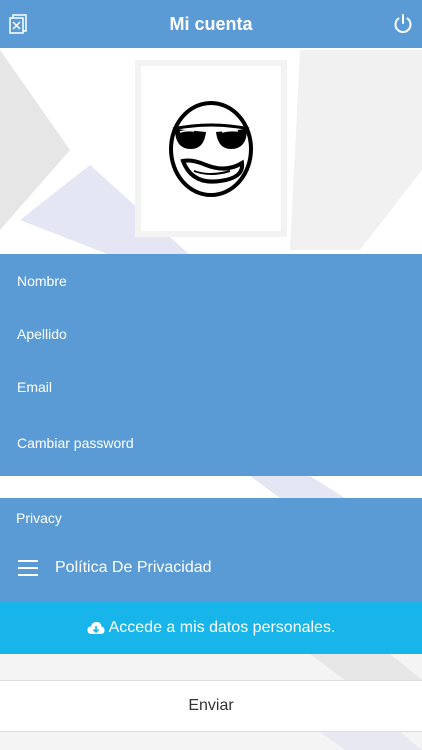 The image size is (422, 750). I want to click on privacy-panel: Privacy Política De Privacidad, so click(211, 550).